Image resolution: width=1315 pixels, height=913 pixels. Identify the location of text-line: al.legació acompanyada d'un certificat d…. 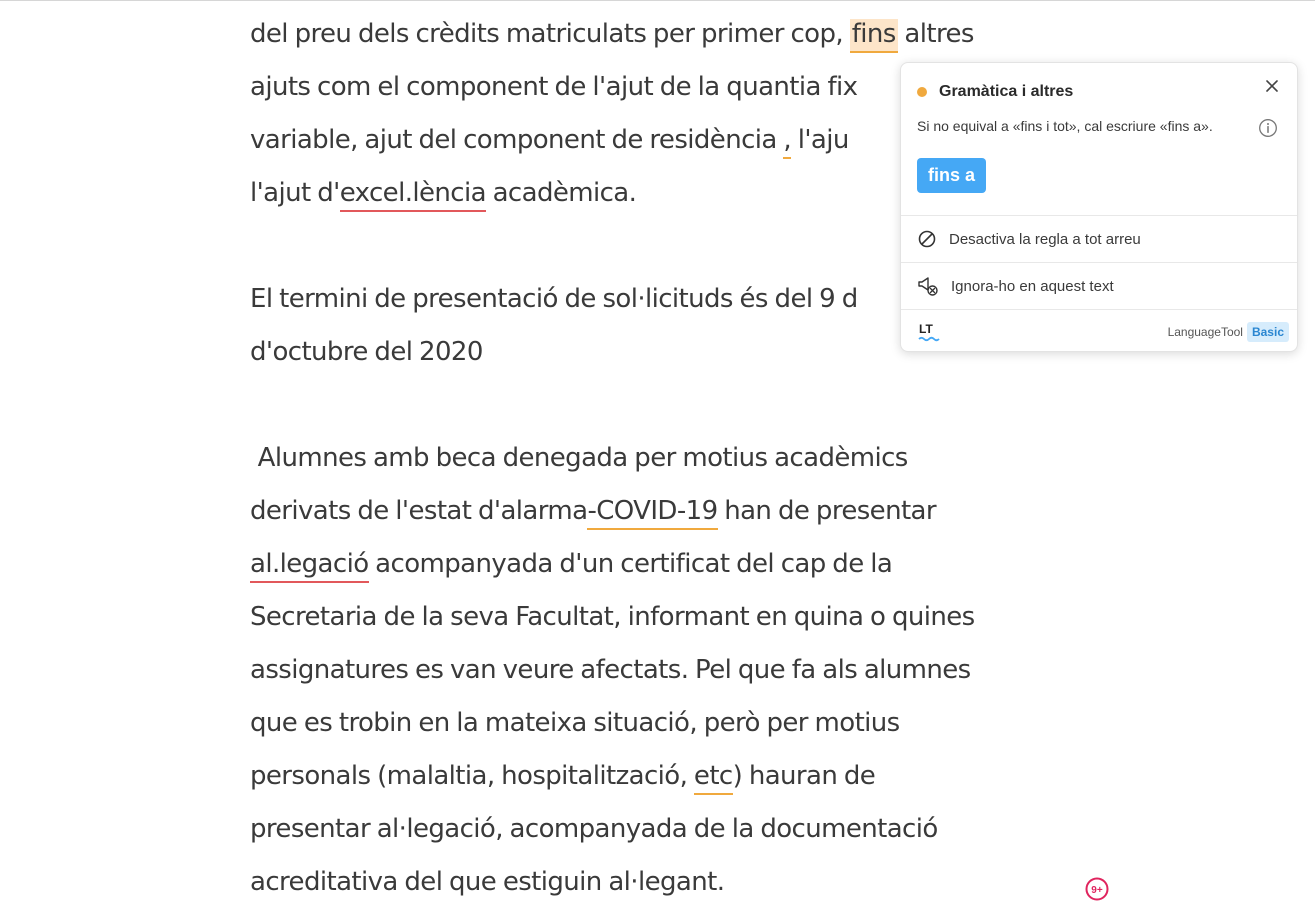
(571, 564).